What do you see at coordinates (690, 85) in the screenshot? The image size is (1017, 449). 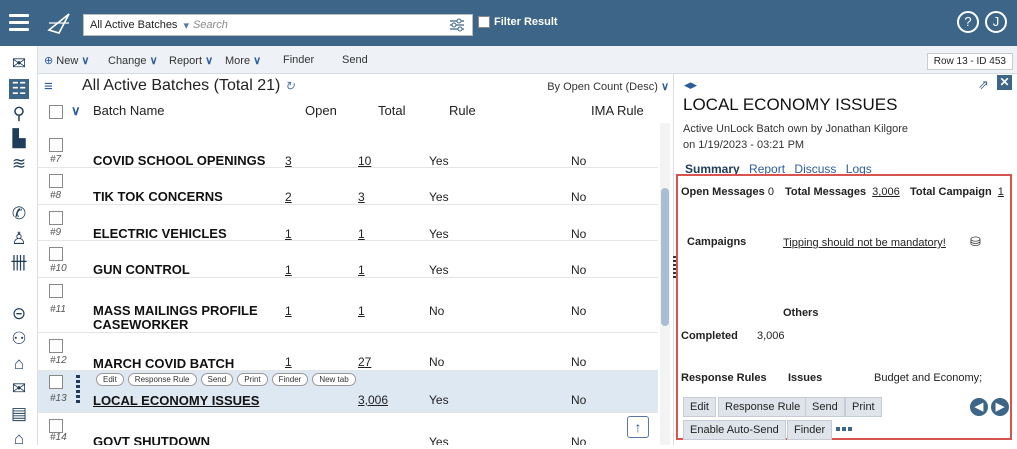 I see `expand-arrows-icon: ◂▸` at bounding box center [690, 85].